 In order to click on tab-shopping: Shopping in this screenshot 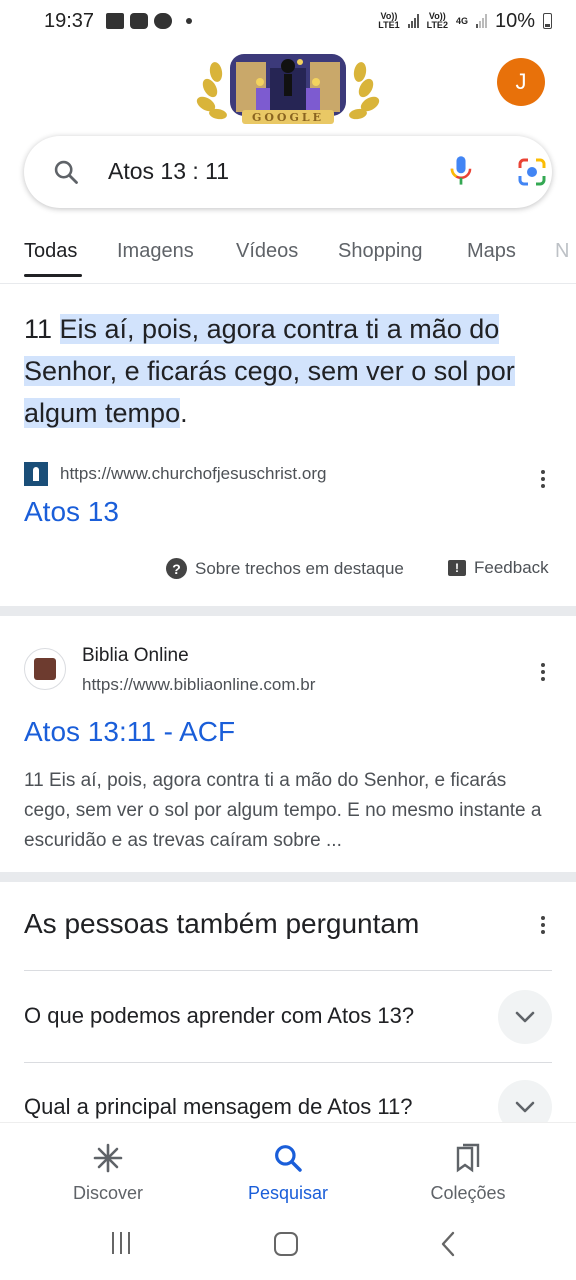, I will do `click(380, 251)`.